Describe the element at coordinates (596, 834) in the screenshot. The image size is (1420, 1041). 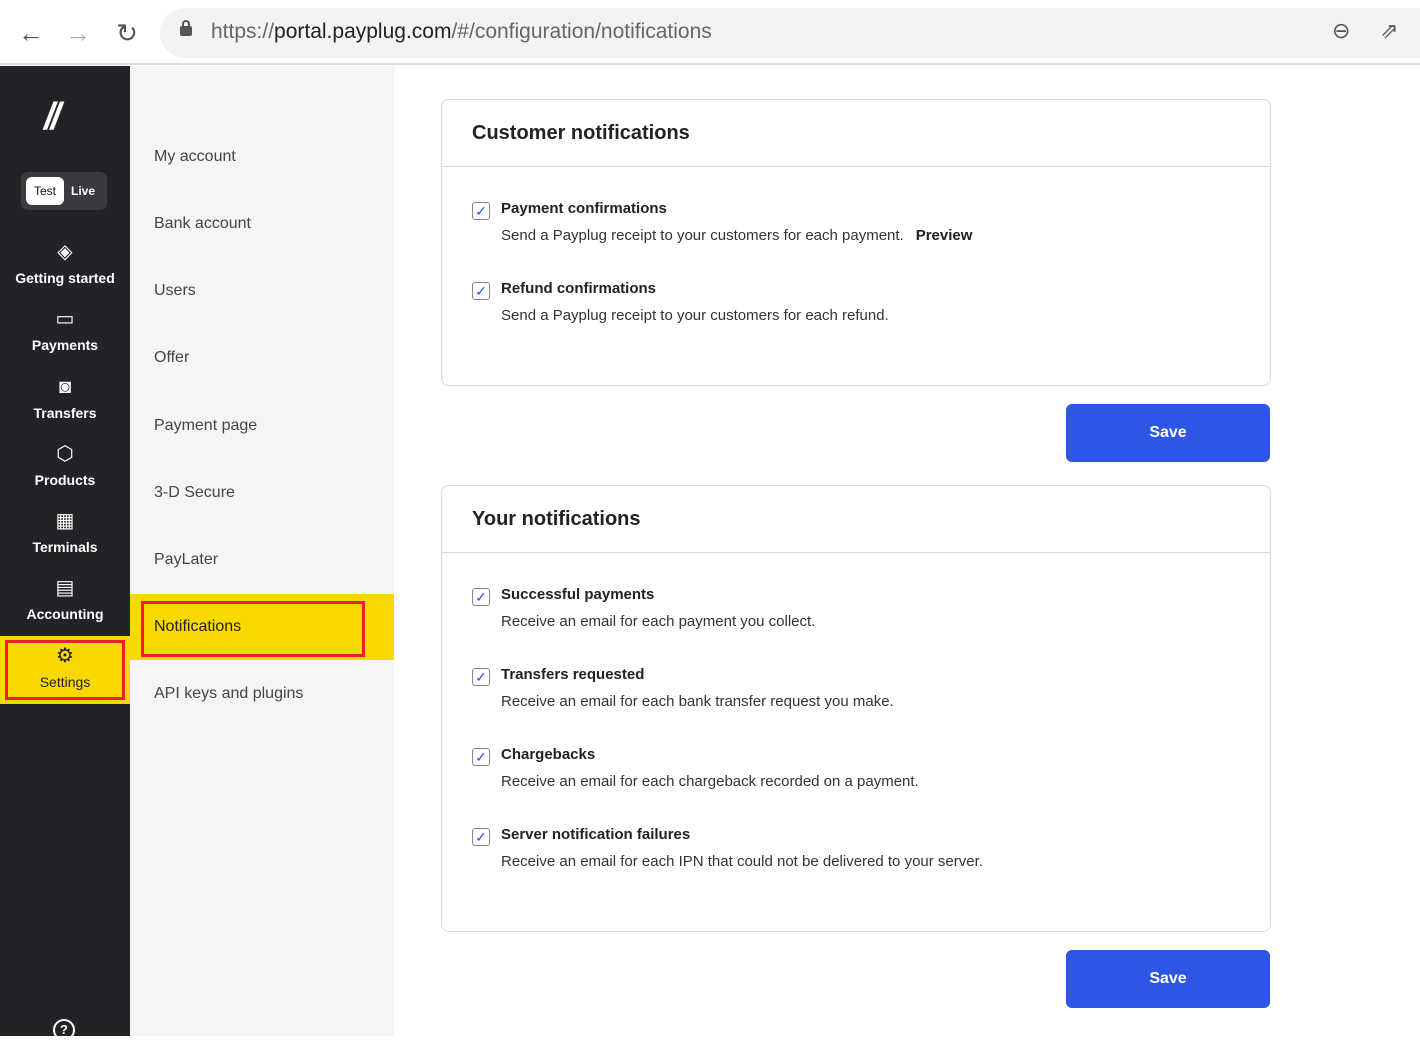
I see `option-title: Server notification failures` at that location.